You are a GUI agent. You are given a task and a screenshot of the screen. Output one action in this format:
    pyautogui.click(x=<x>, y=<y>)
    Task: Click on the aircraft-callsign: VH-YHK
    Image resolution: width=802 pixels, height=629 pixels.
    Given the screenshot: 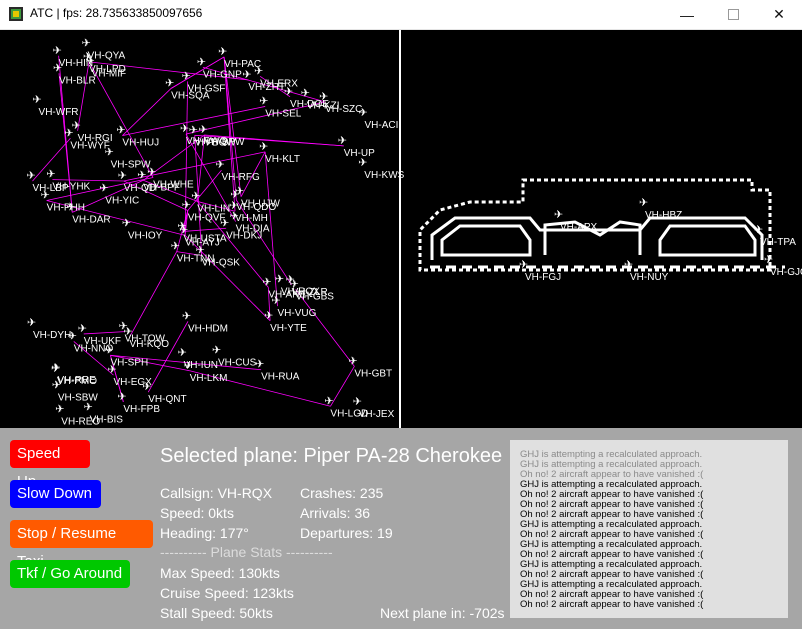 What is the action you would take?
    pyautogui.click(x=71, y=187)
    